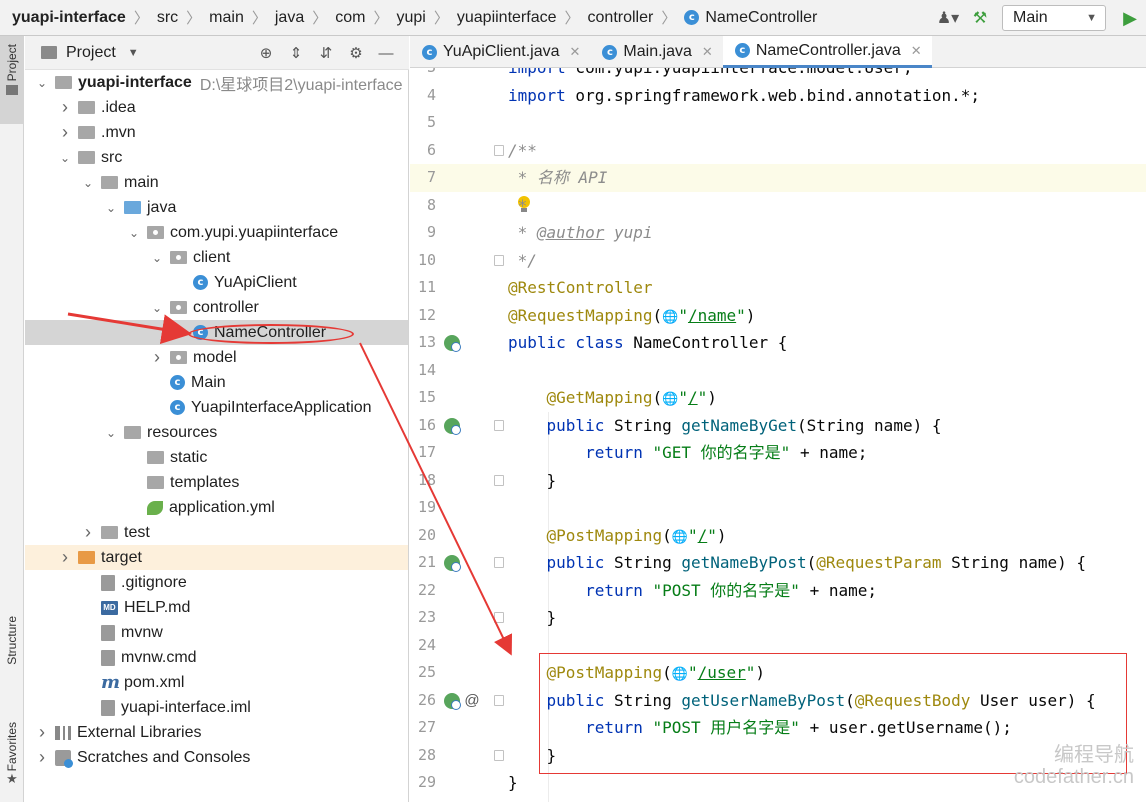 The height and width of the screenshot is (802, 1146). I want to click on code-line: 15 @GetMapping(🌐"/"), so click(778, 398).